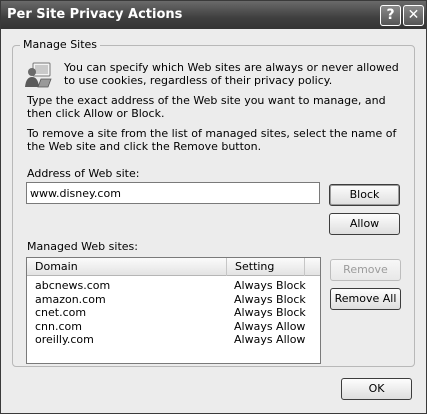 The height and width of the screenshot is (414, 427). What do you see at coordinates (73, 285) in the screenshot?
I see `domain-cell: abcnews.com` at bounding box center [73, 285].